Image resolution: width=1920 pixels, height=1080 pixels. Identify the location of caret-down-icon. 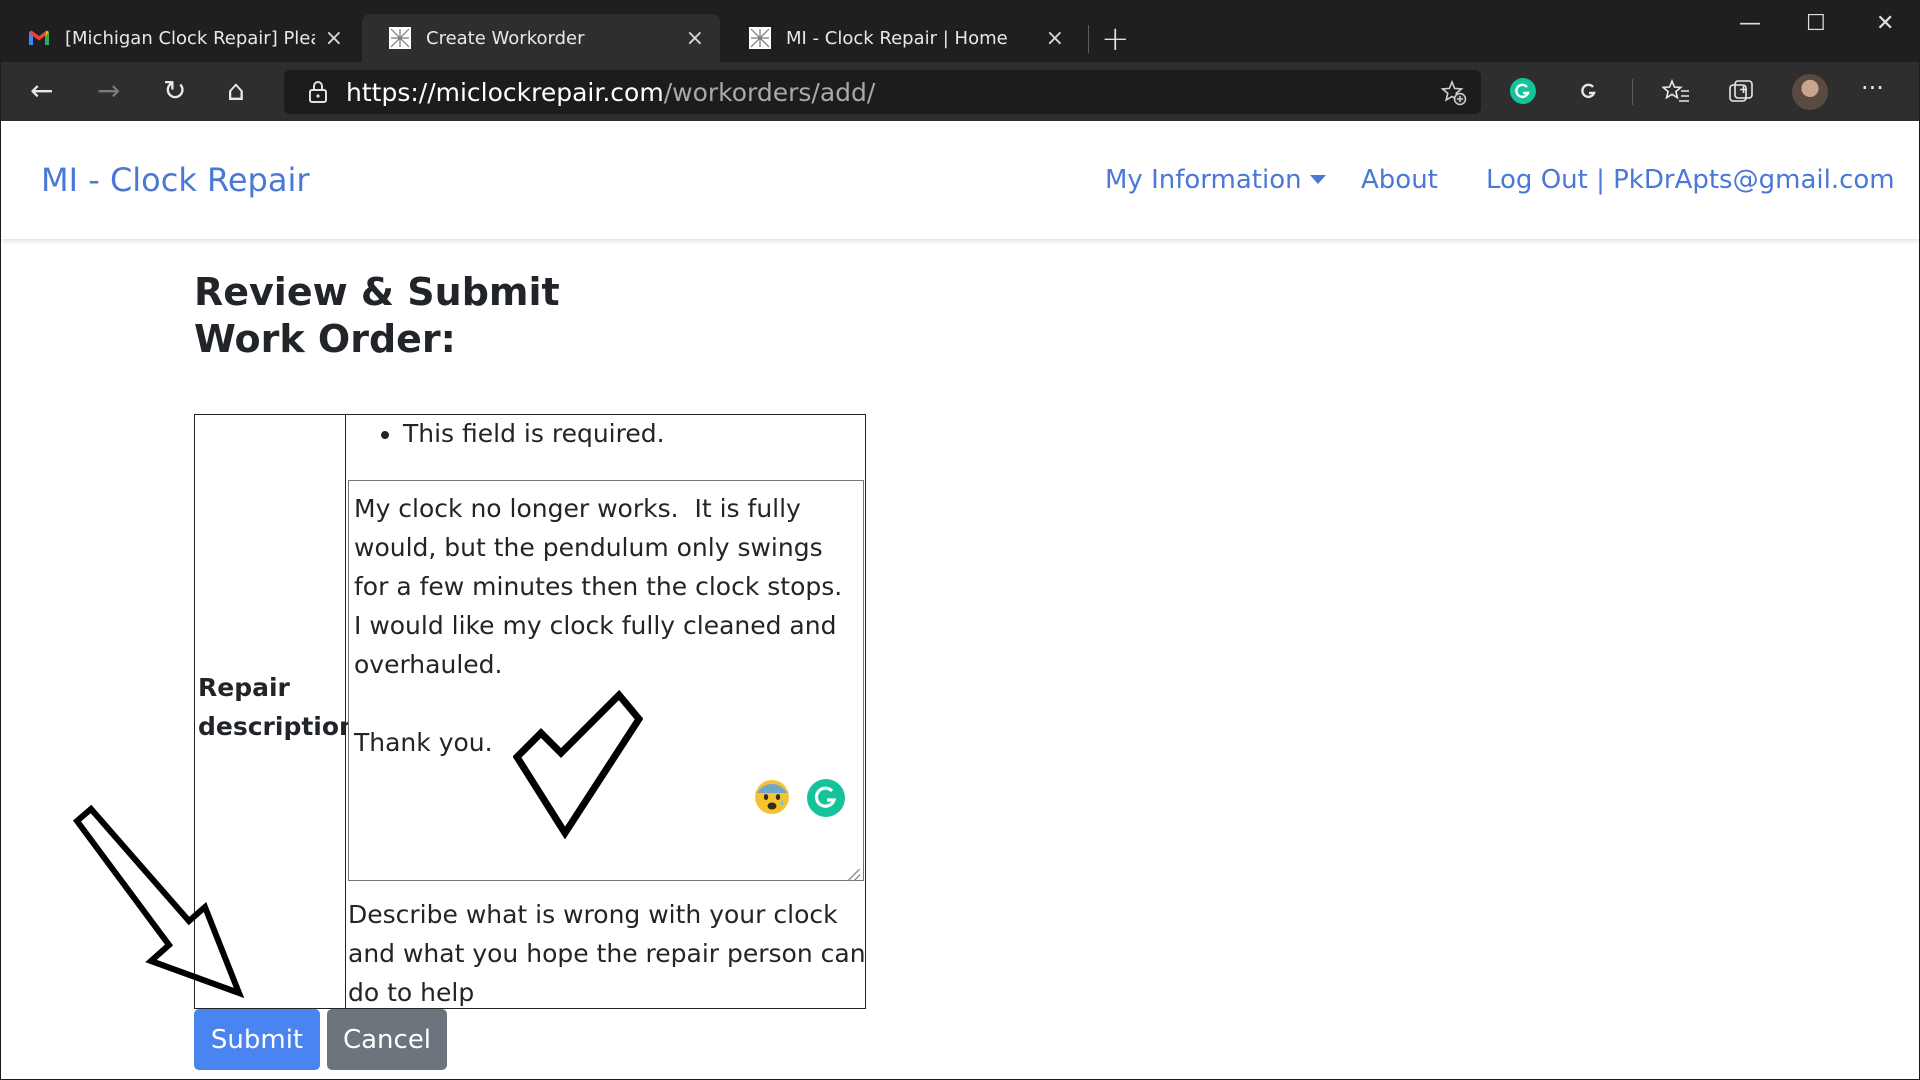
(1317, 179).